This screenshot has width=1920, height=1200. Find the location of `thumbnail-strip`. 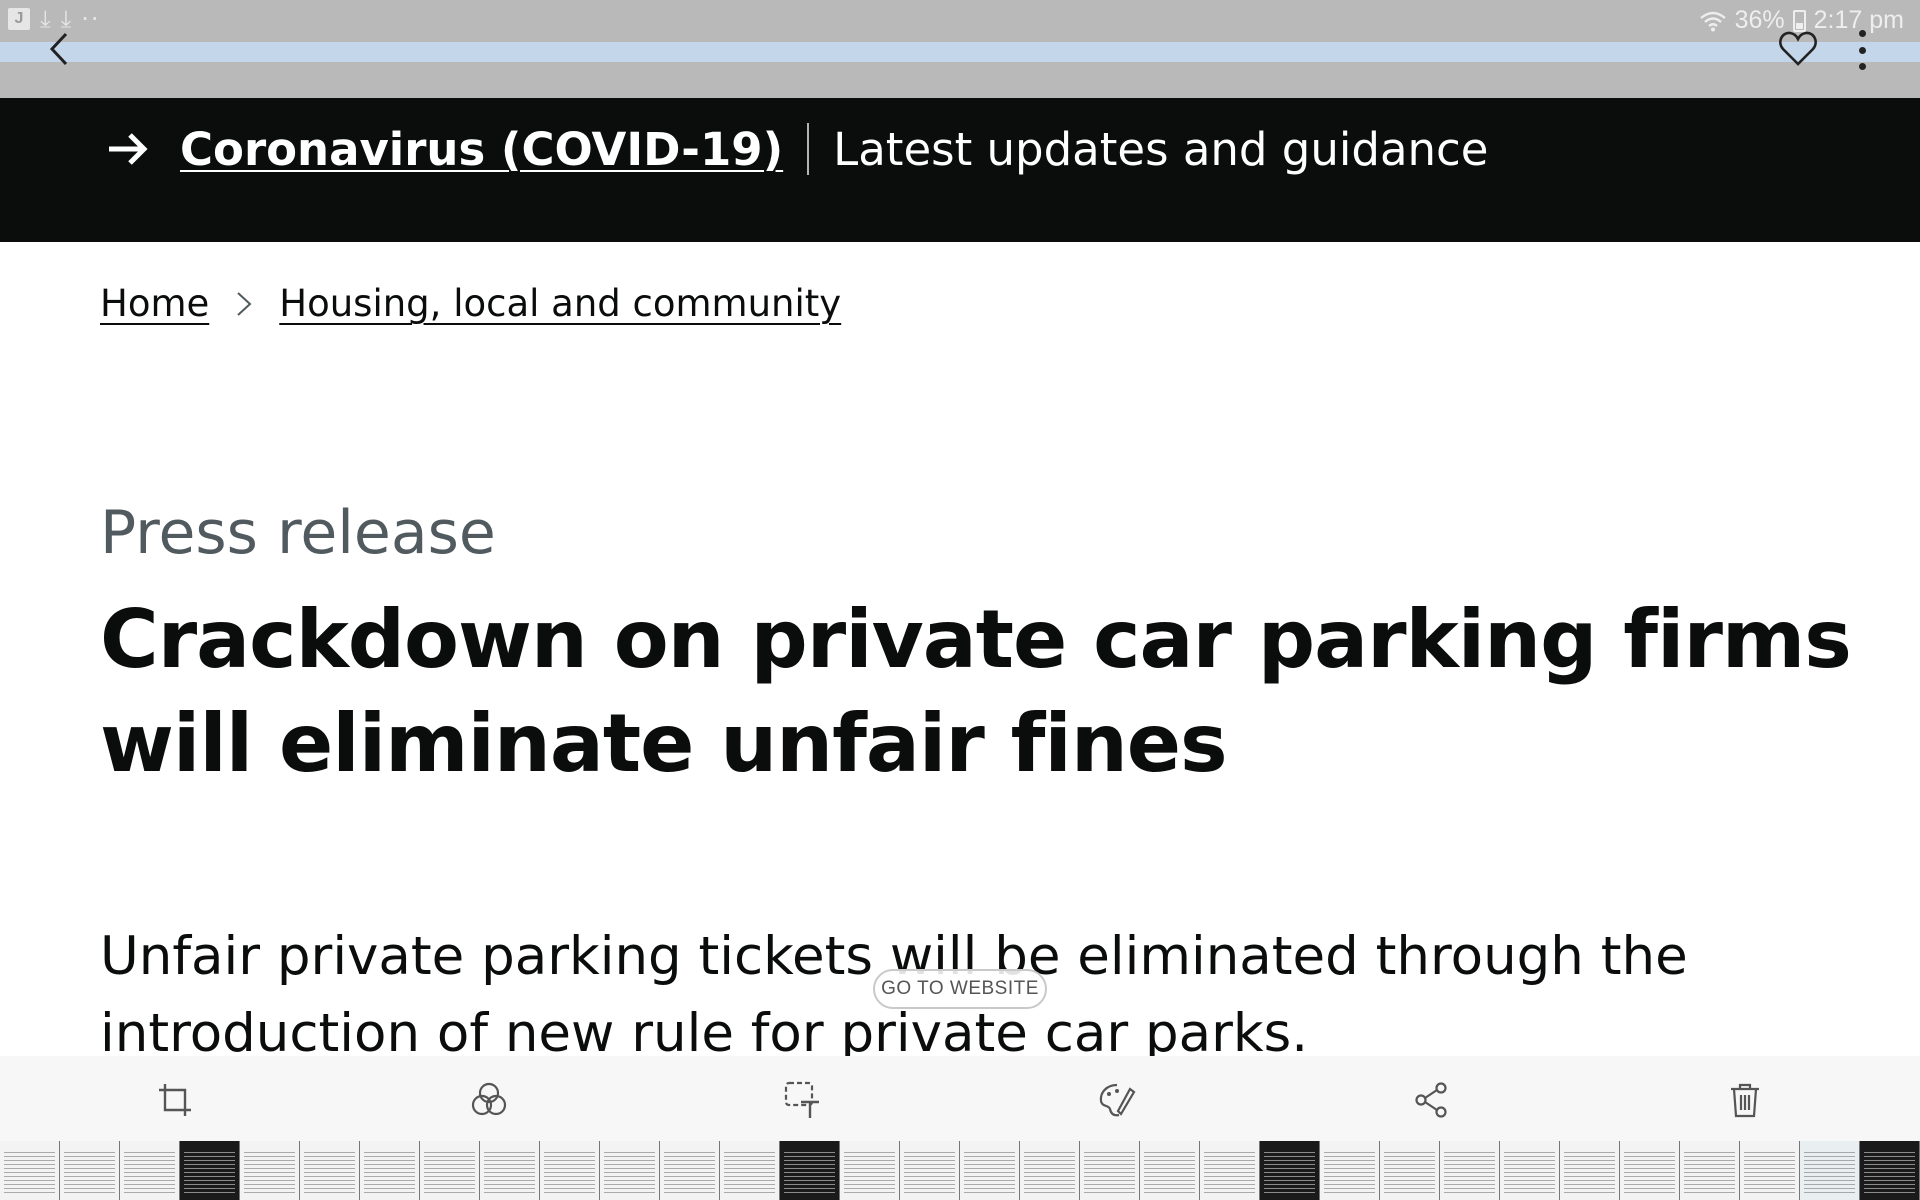

thumbnail-strip is located at coordinates (960, 1170).